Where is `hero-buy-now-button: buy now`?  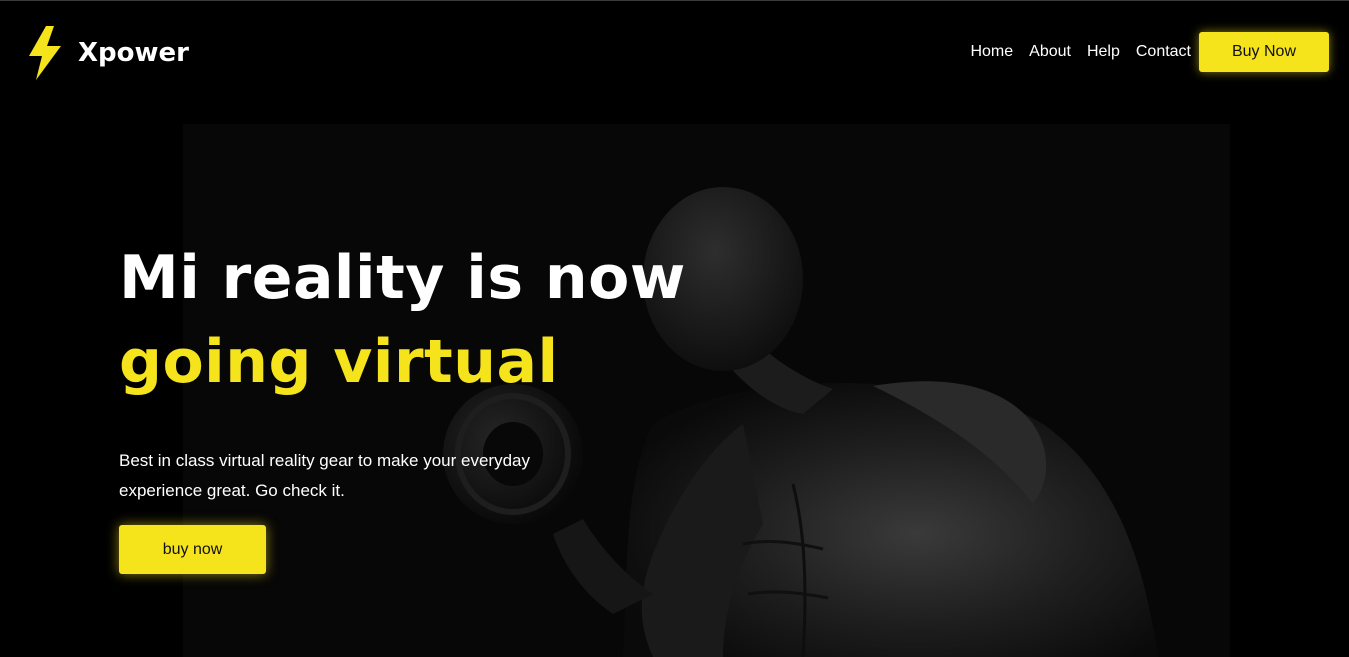
hero-buy-now-button: buy now is located at coordinates (192, 549).